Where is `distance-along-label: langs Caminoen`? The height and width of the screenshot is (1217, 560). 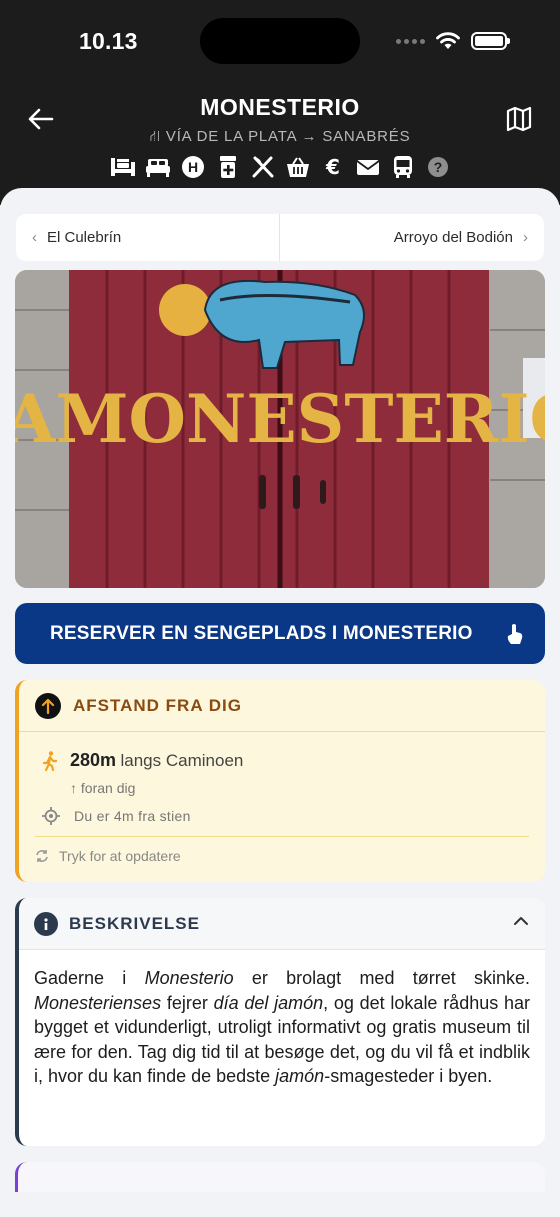
distance-along-label: langs Caminoen is located at coordinates (182, 760).